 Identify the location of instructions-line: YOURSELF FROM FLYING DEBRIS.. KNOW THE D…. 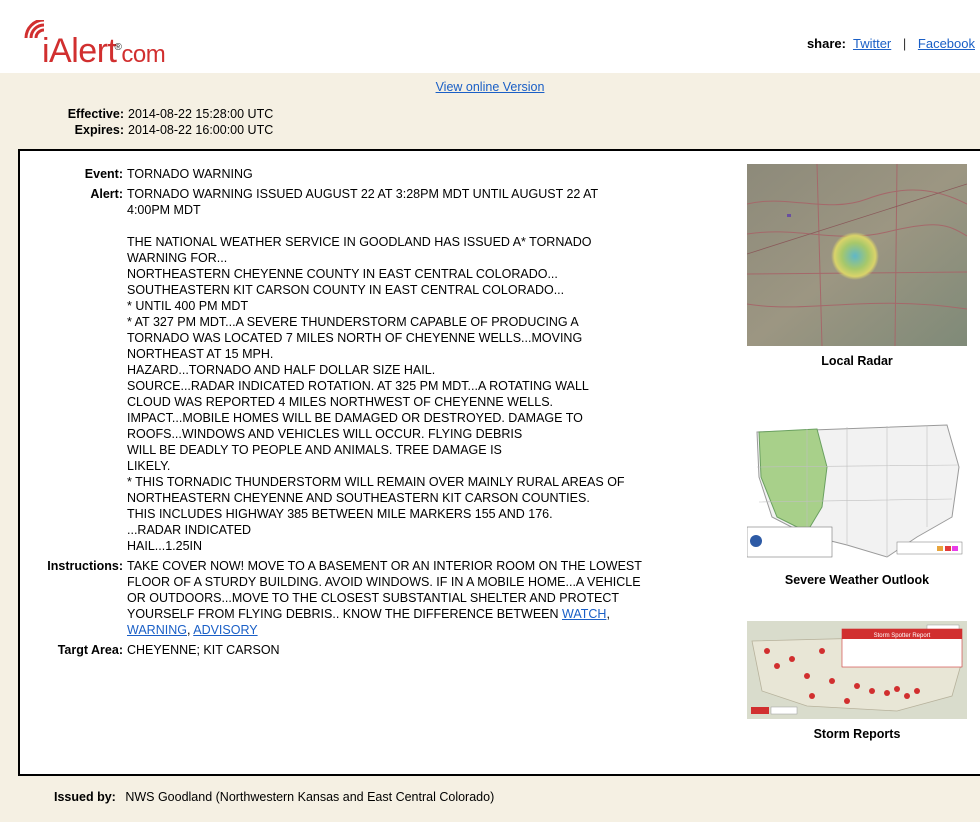
(433, 614).